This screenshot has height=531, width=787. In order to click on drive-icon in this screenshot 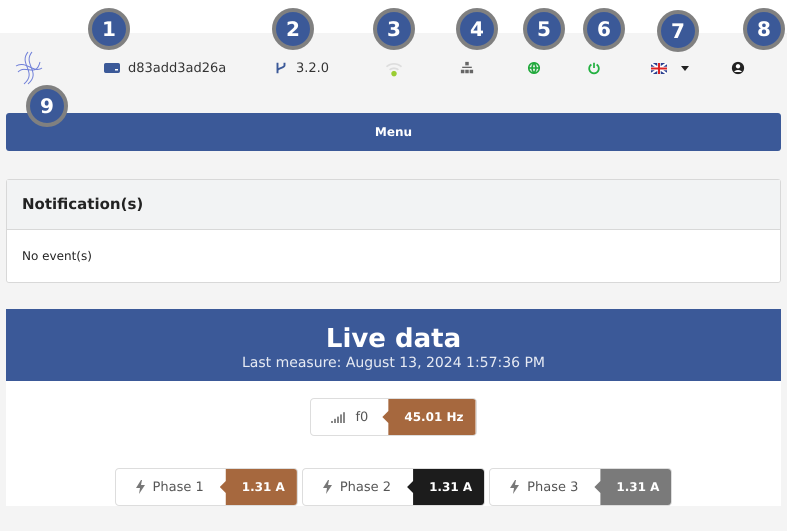, I will do `click(112, 68)`.